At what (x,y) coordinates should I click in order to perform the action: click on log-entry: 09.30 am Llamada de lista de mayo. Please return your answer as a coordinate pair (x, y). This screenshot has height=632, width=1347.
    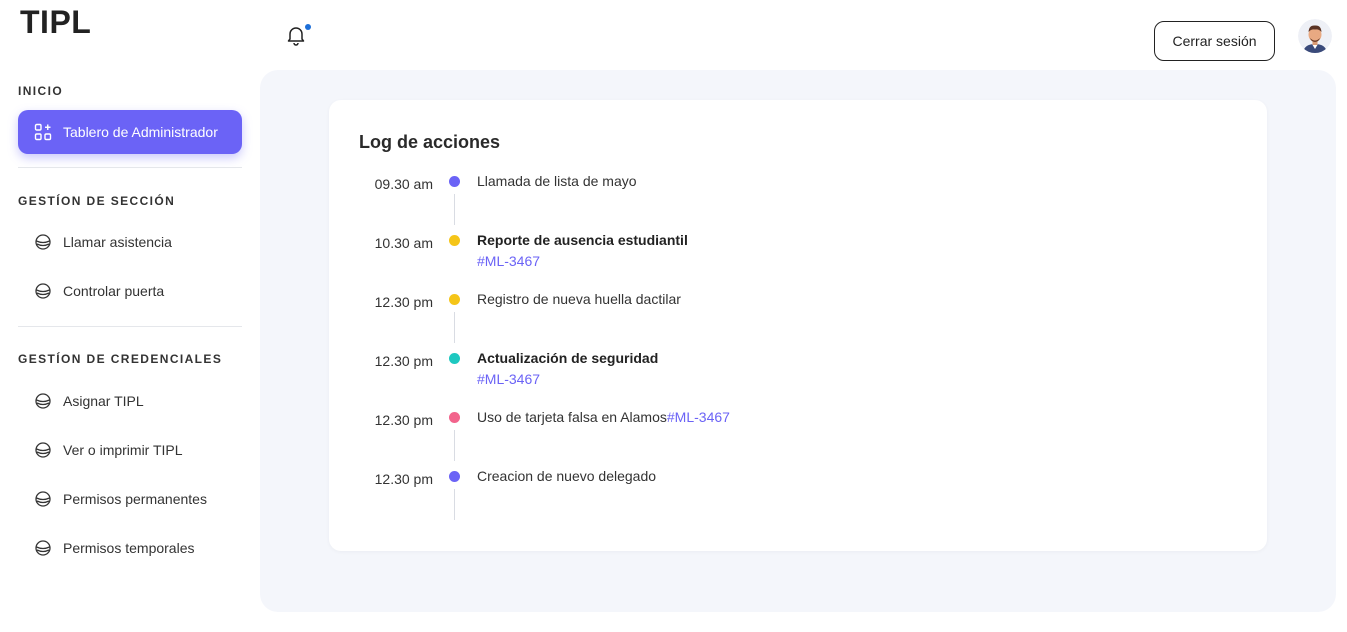
    Looking at the image, I should click on (798, 199).